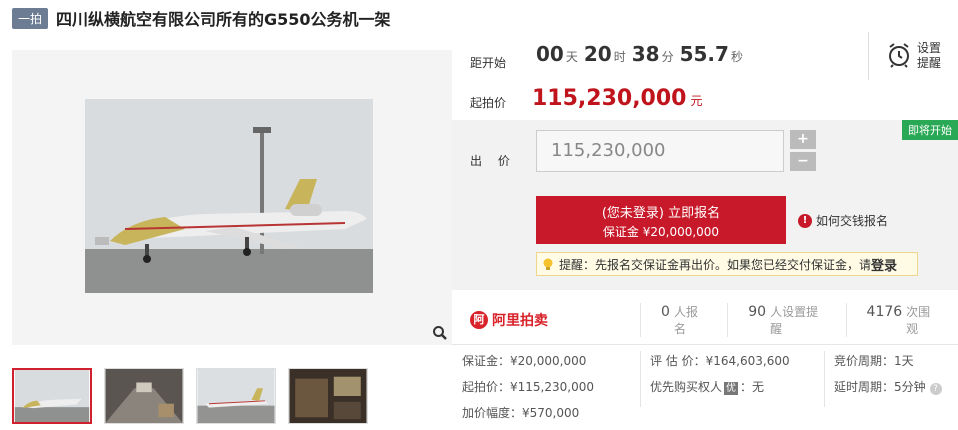 Image resolution: width=958 pixels, height=430 pixels. What do you see at coordinates (884, 312) in the screenshot?
I see `views-count: 4176` at bounding box center [884, 312].